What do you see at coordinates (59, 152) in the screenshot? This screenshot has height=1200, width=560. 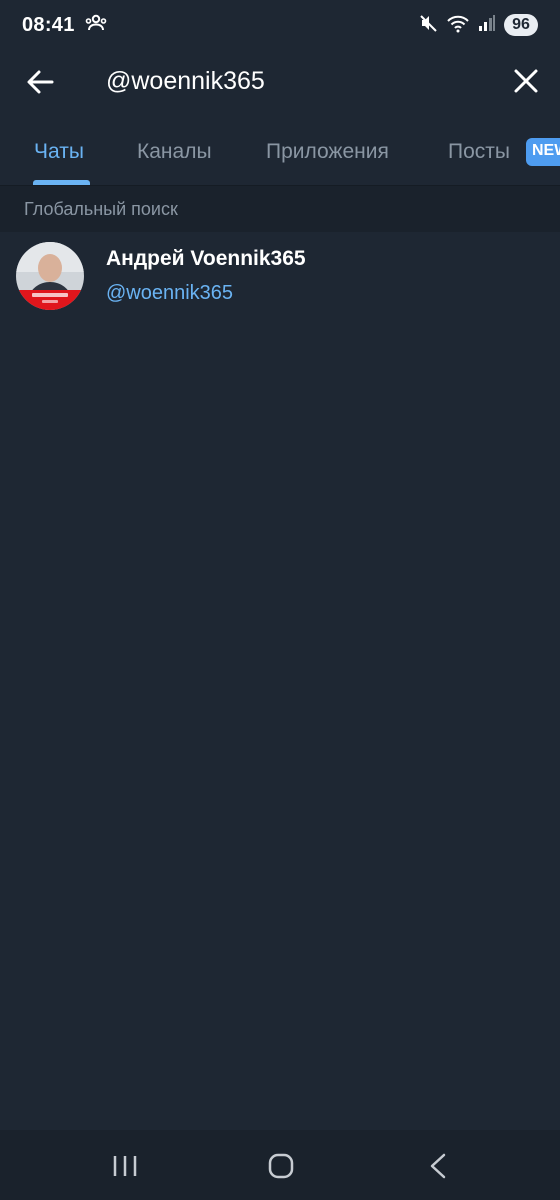 I see `tab-chats: Чаты` at bounding box center [59, 152].